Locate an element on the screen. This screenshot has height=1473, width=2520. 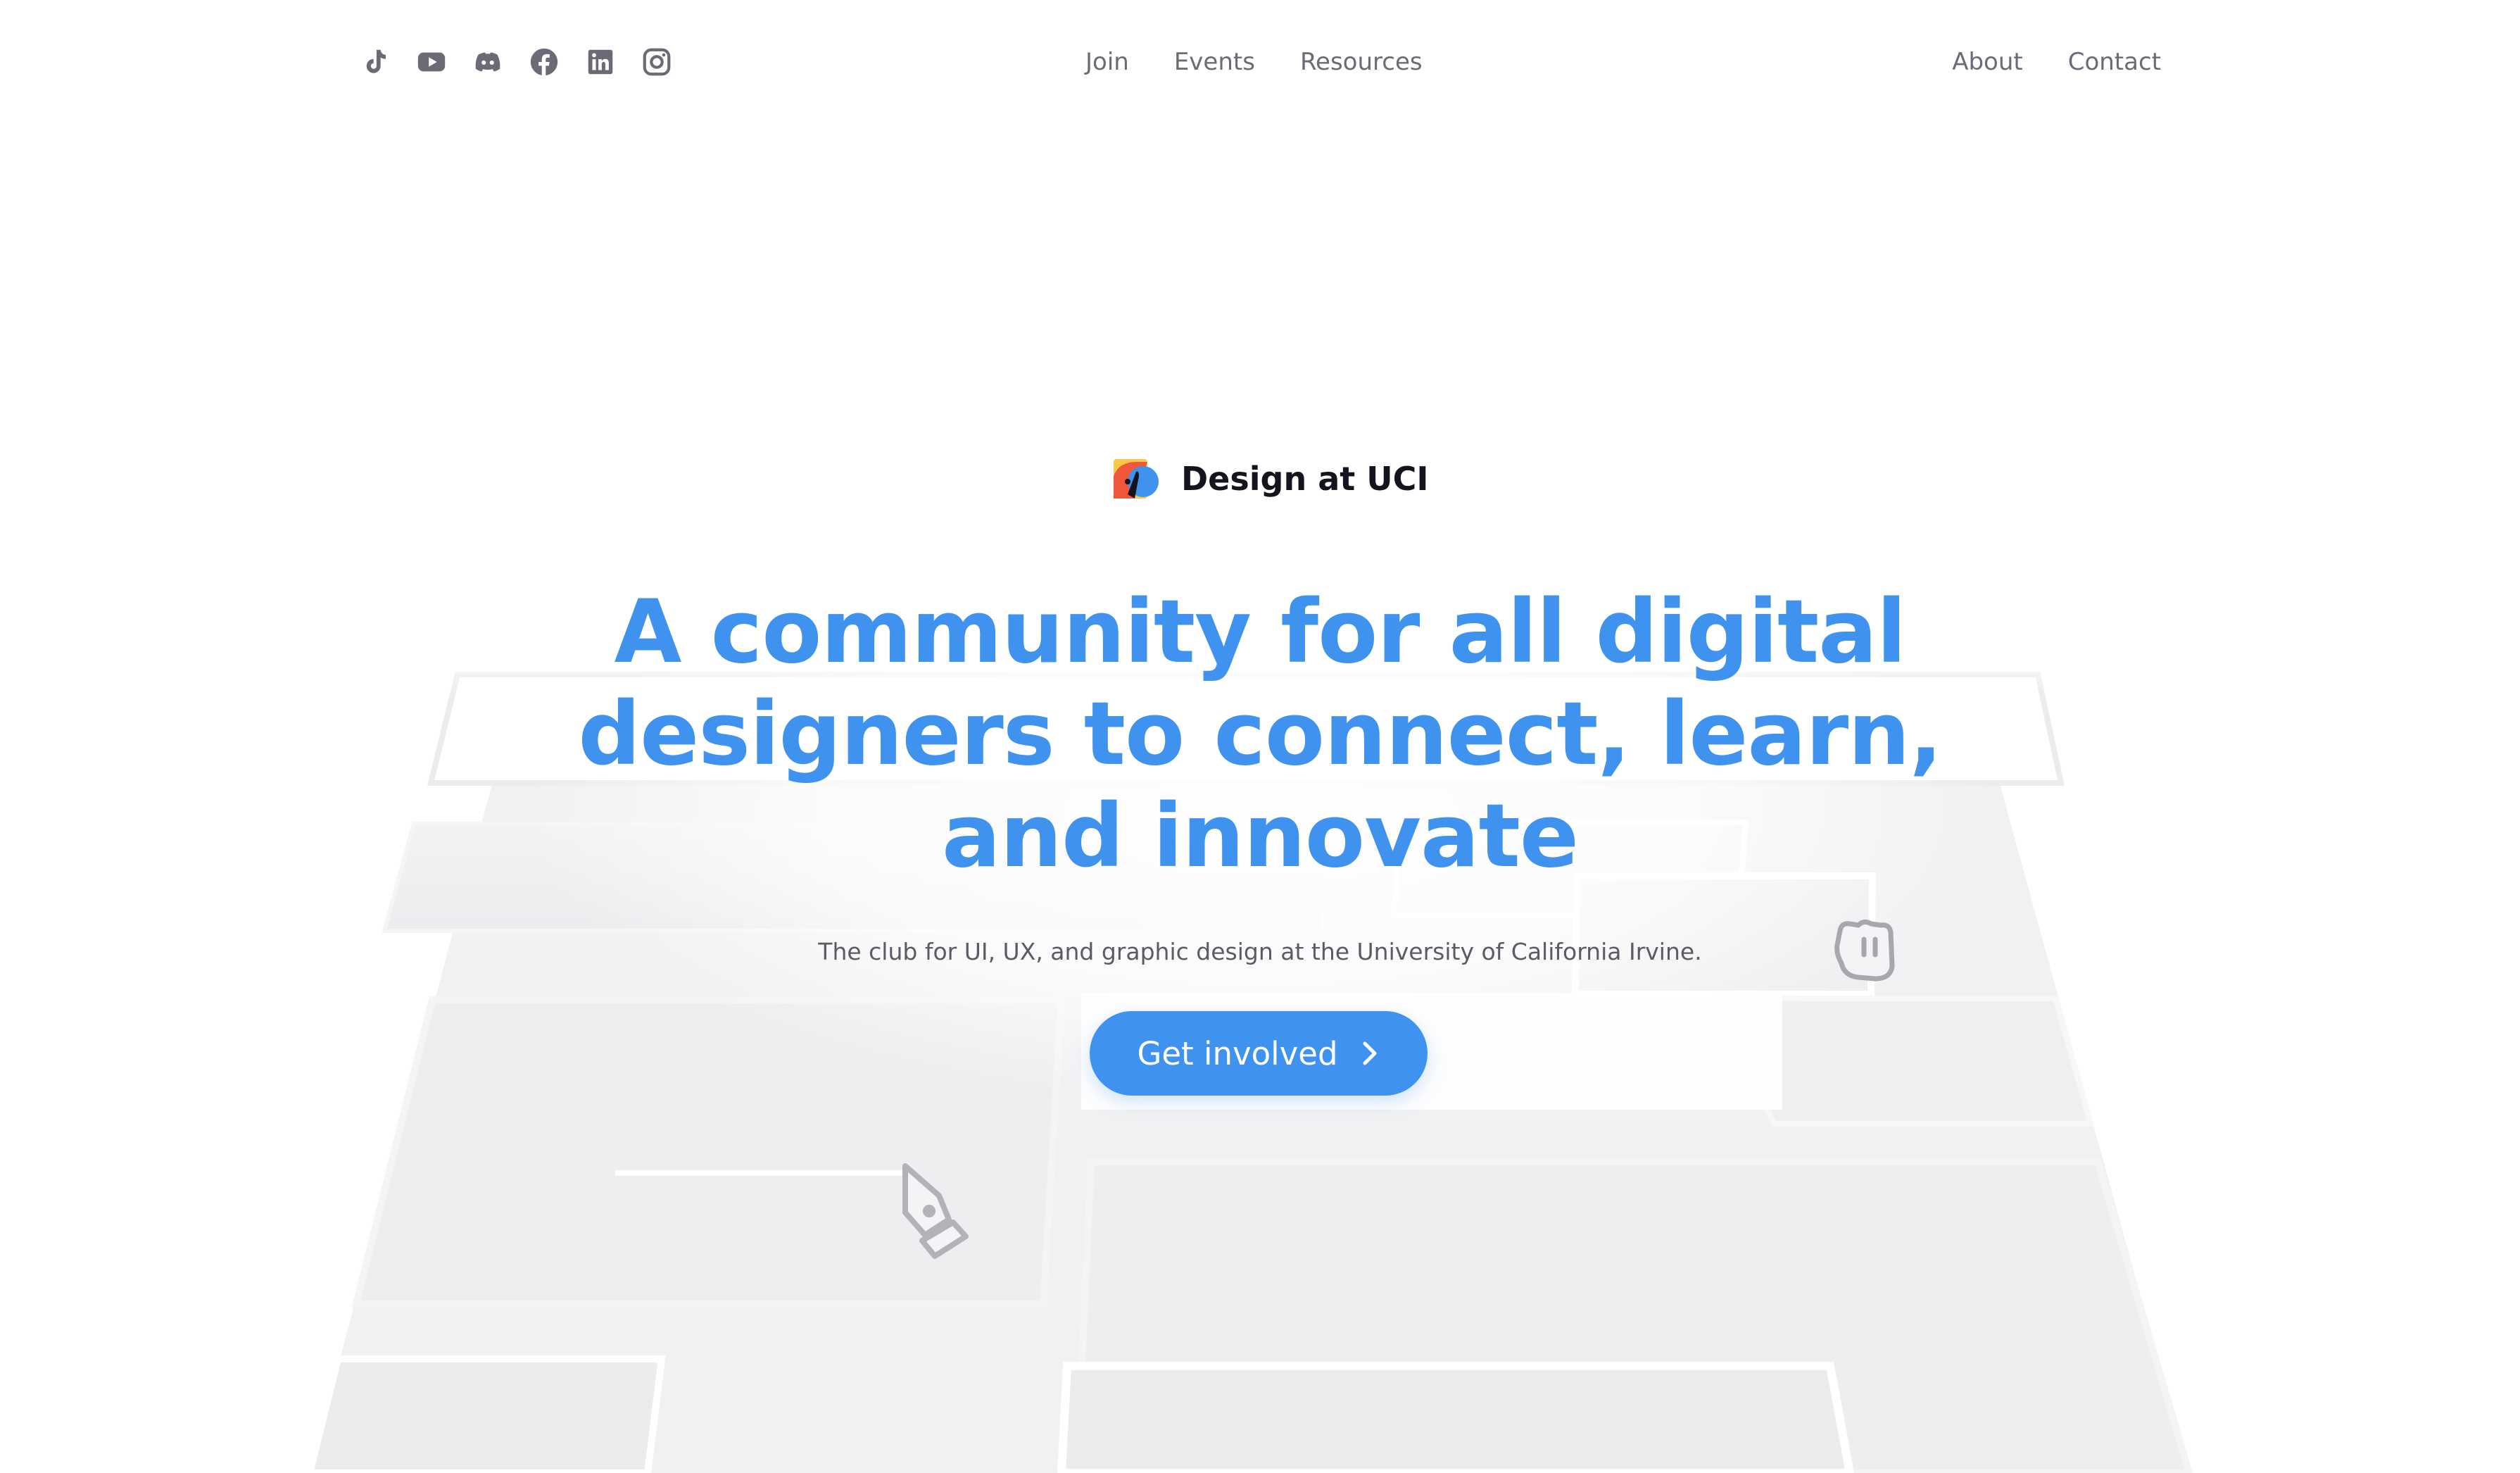
get-involved-button: Get involved is located at coordinates (1259, 1053).